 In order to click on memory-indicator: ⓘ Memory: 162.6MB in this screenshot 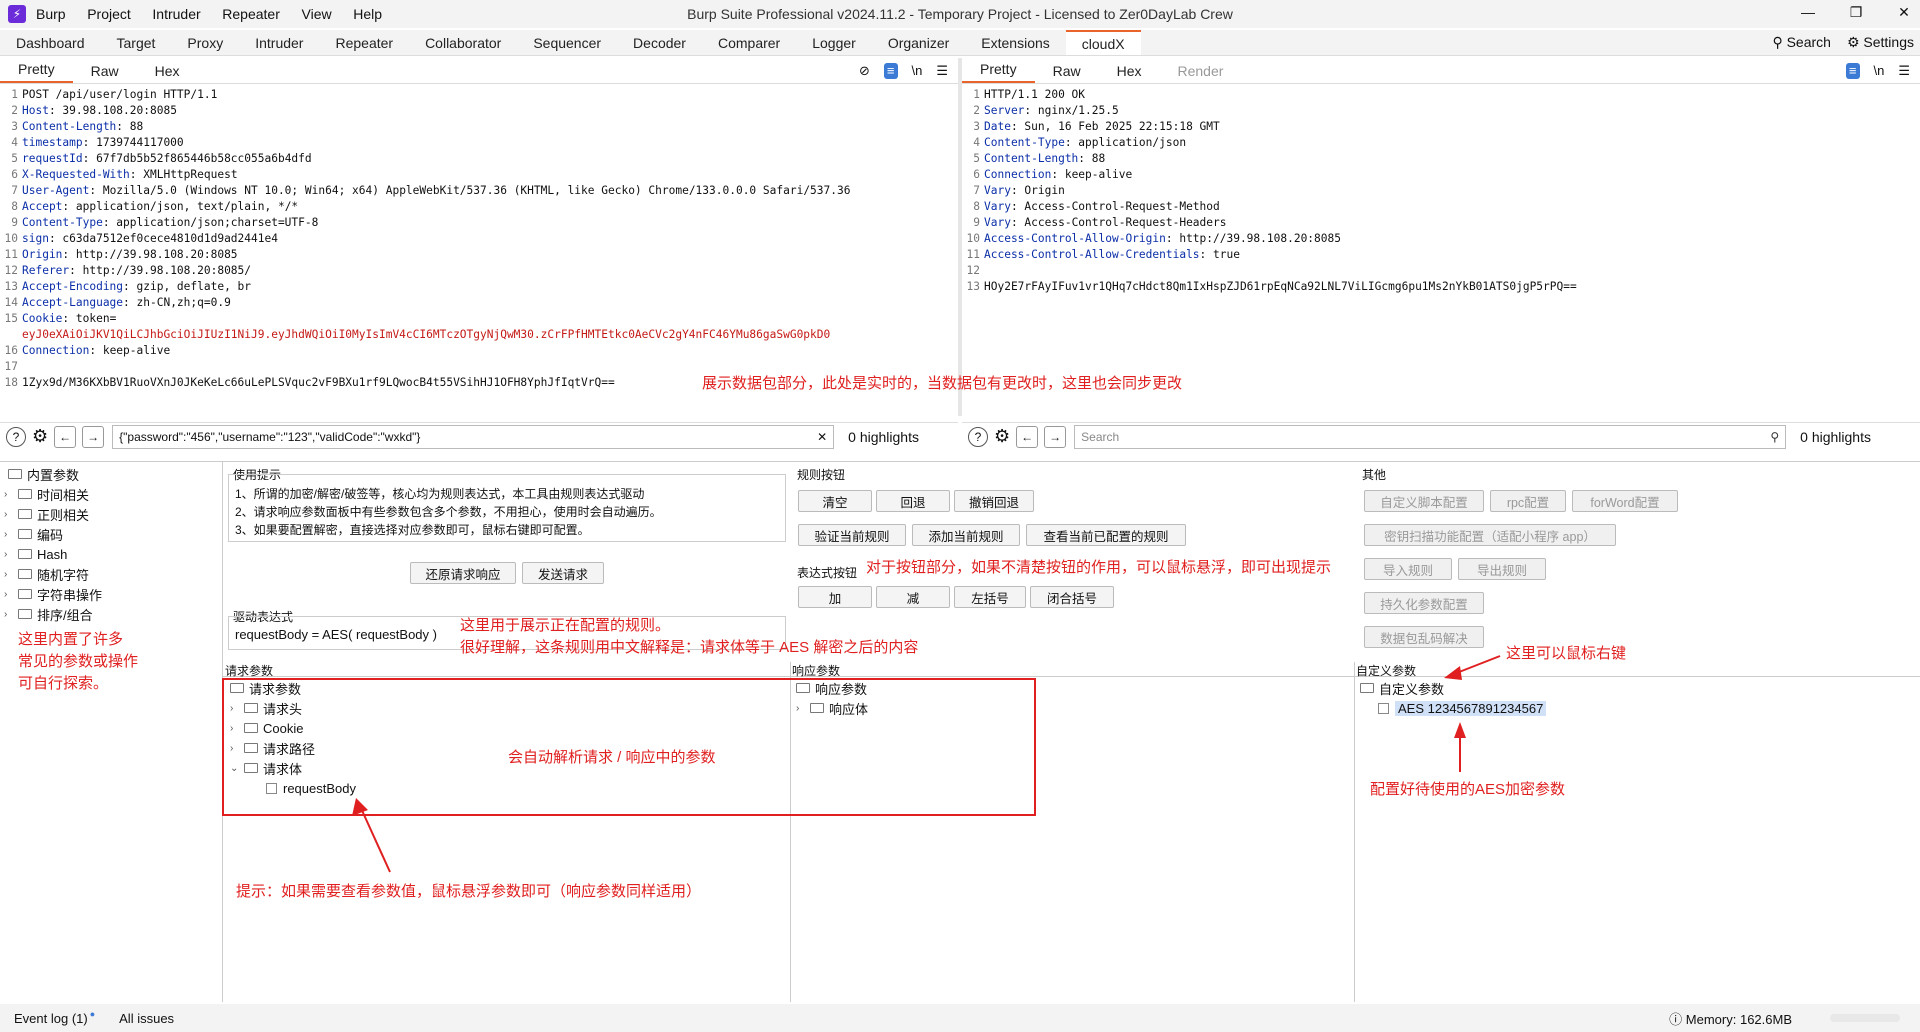, I will do `click(1730, 1018)`.